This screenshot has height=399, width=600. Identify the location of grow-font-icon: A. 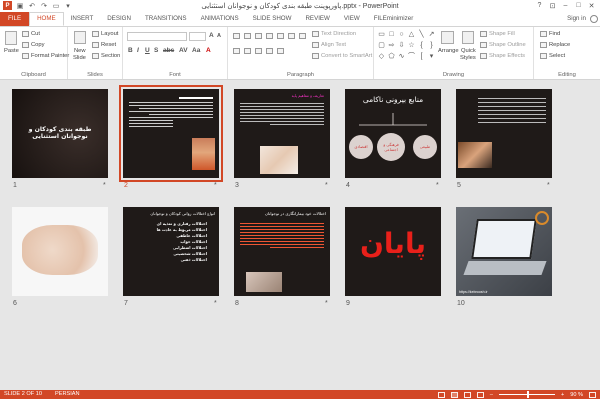
(211, 35).